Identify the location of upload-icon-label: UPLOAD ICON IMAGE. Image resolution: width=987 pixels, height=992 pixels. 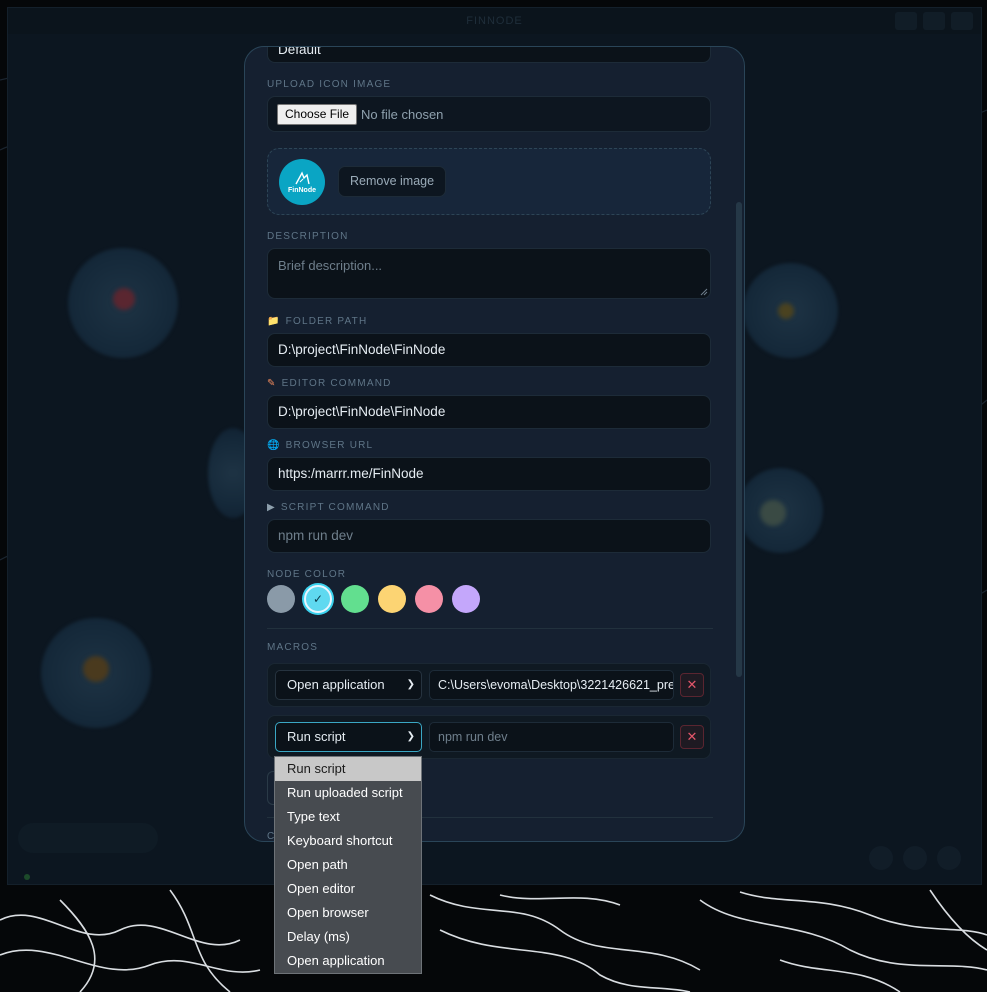
(329, 84).